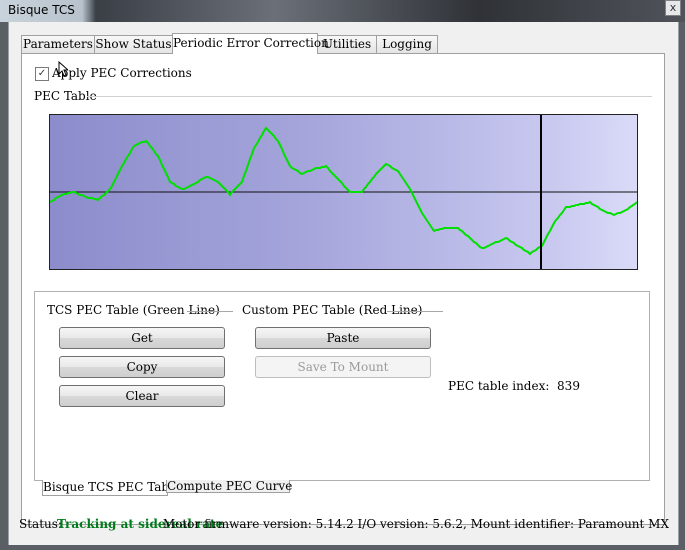  I want to click on tab-logging: Logging, so click(407, 44).